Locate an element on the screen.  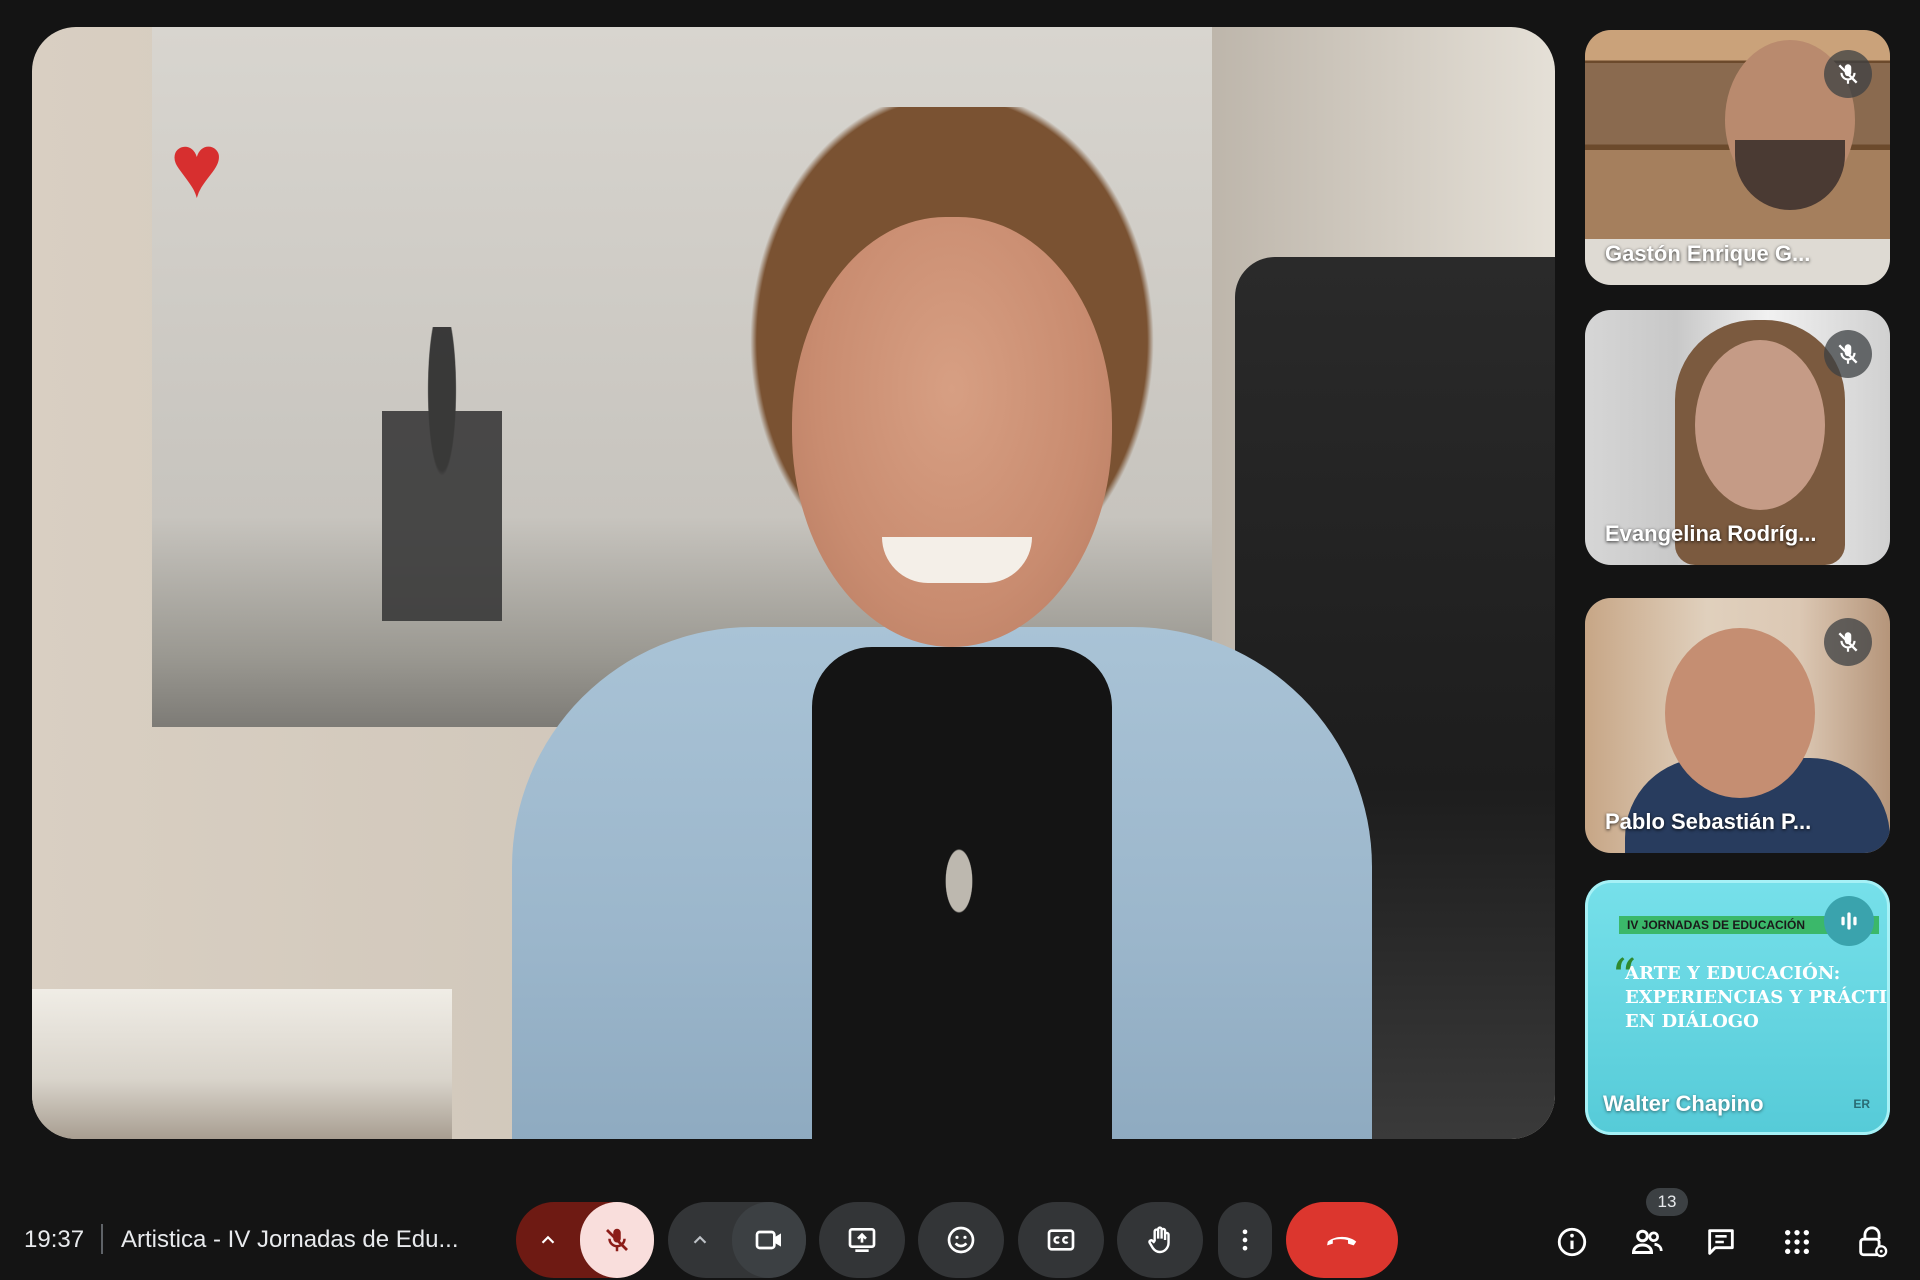
audio-settings-chevron-icon is located at coordinates (548, 1240).